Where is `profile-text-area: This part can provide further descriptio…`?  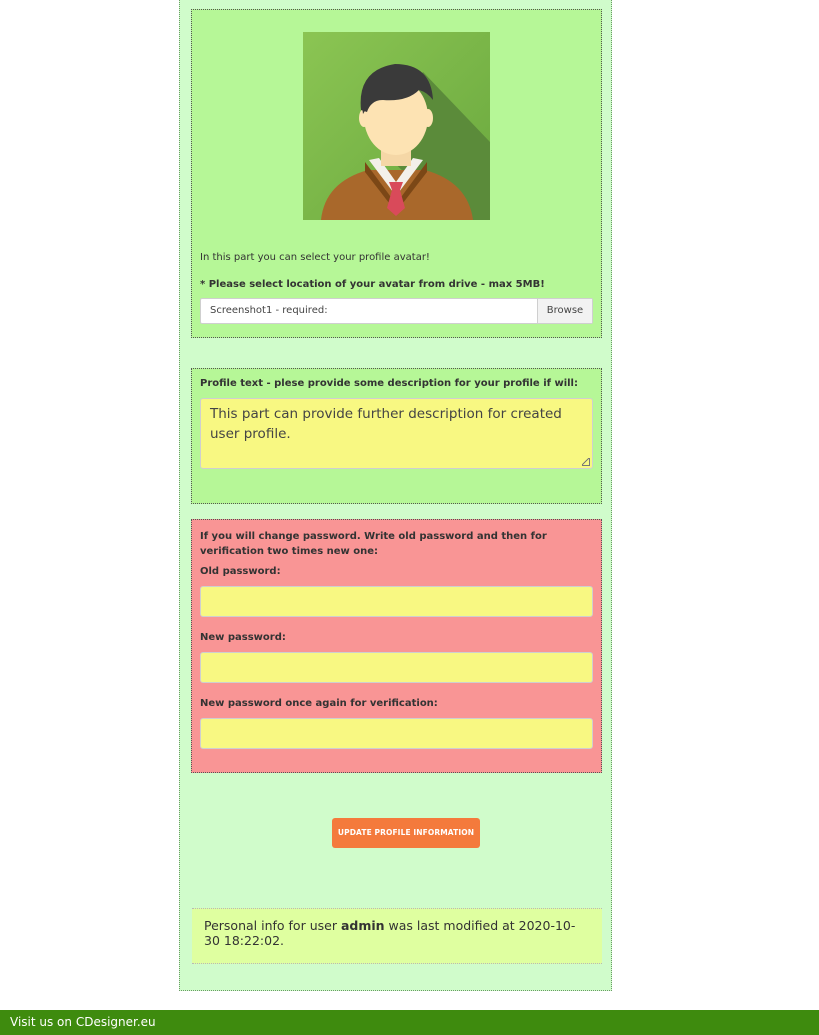
profile-text-area: This part can provide further descriptio… is located at coordinates (396, 433).